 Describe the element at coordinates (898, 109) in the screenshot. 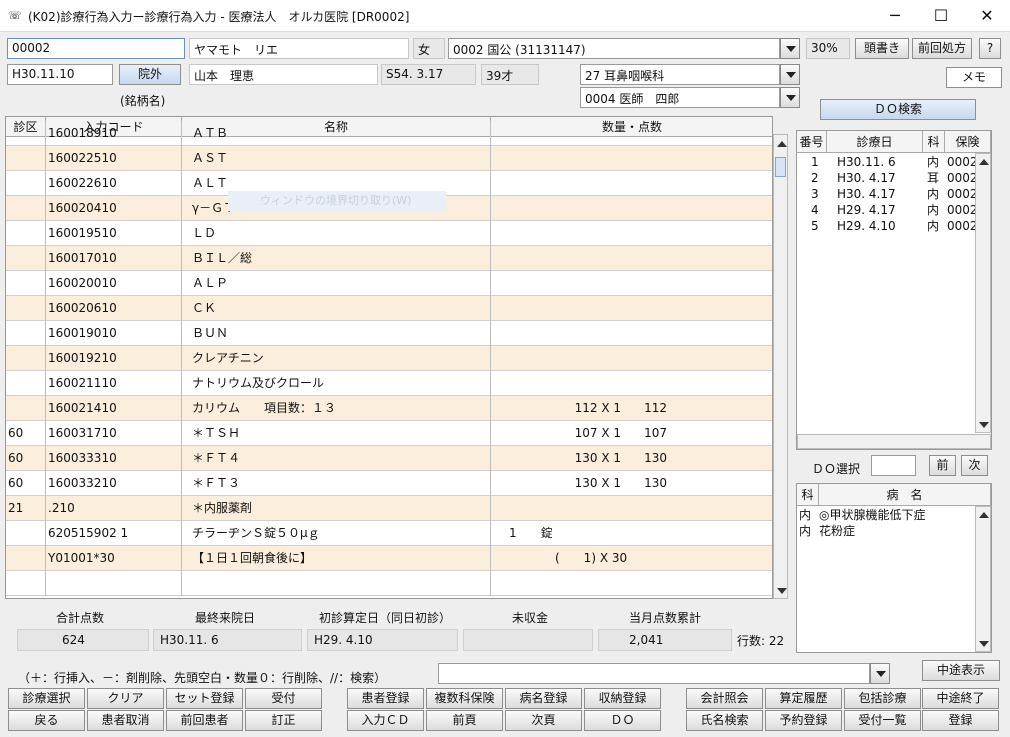

I see `do-search-button: ＤＯ検索` at that location.